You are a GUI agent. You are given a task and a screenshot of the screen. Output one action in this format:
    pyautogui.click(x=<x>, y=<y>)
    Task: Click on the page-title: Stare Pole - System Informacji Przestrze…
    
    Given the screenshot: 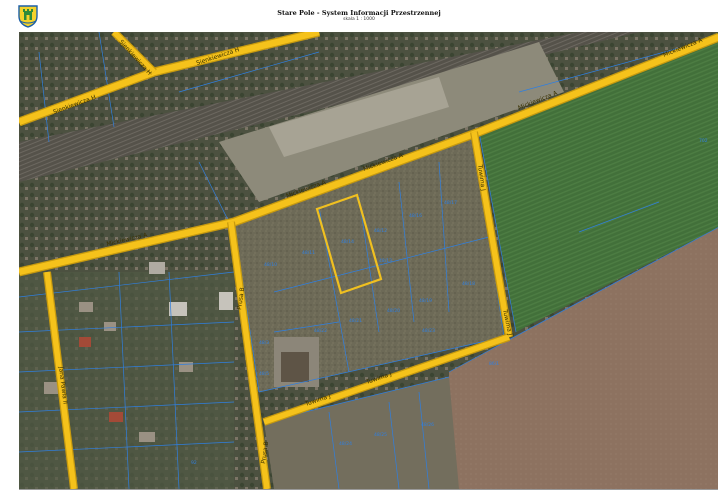 What is the action you would take?
    pyautogui.click(x=359, y=13)
    